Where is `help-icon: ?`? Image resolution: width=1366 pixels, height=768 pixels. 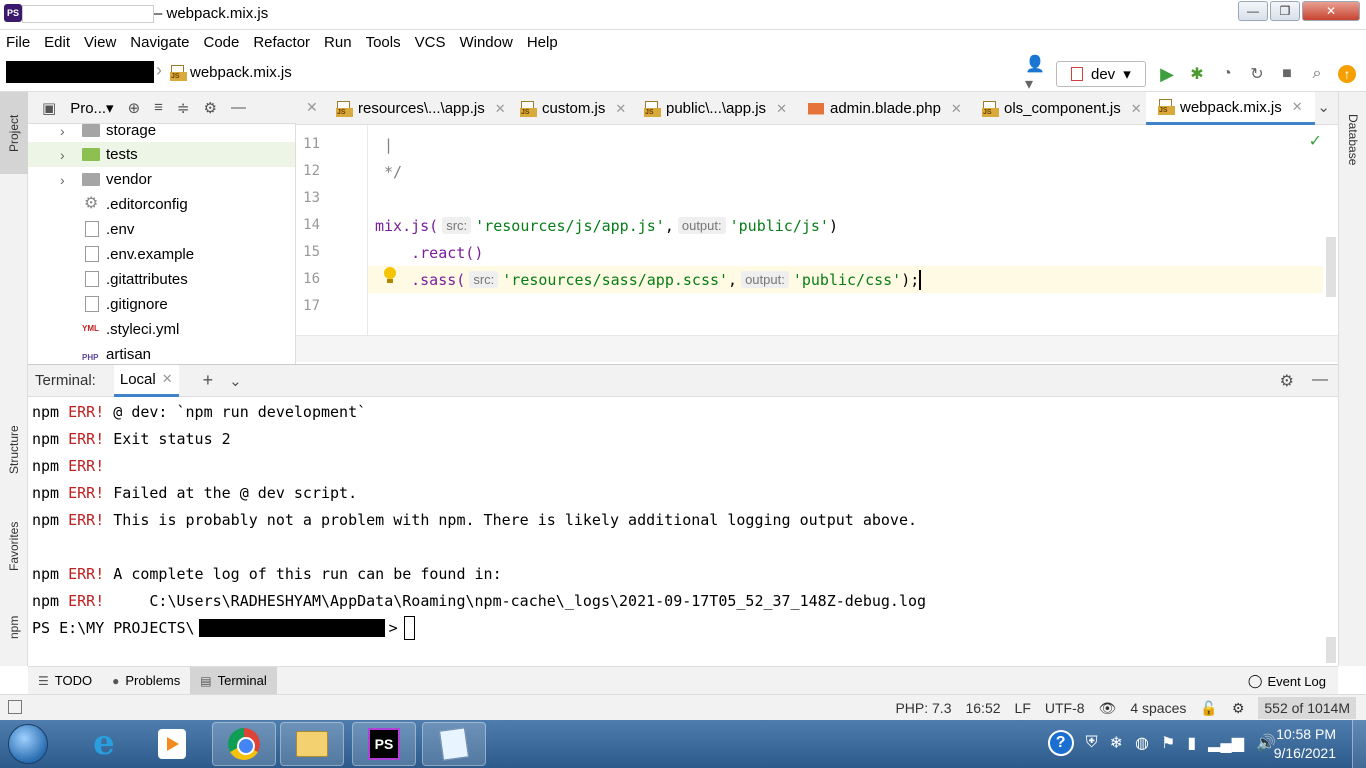 help-icon: ? is located at coordinates (1060, 743).